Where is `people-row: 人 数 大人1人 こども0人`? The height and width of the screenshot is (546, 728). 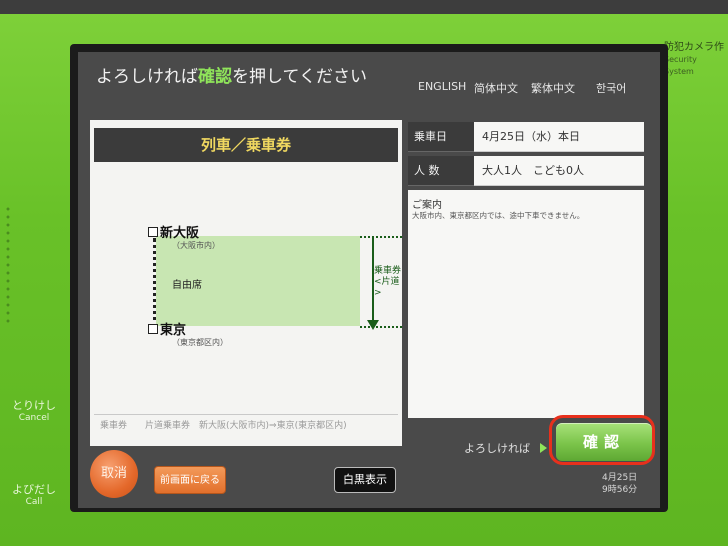
people-row: 人 数 大人1人 こども0人 is located at coordinates (526, 171).